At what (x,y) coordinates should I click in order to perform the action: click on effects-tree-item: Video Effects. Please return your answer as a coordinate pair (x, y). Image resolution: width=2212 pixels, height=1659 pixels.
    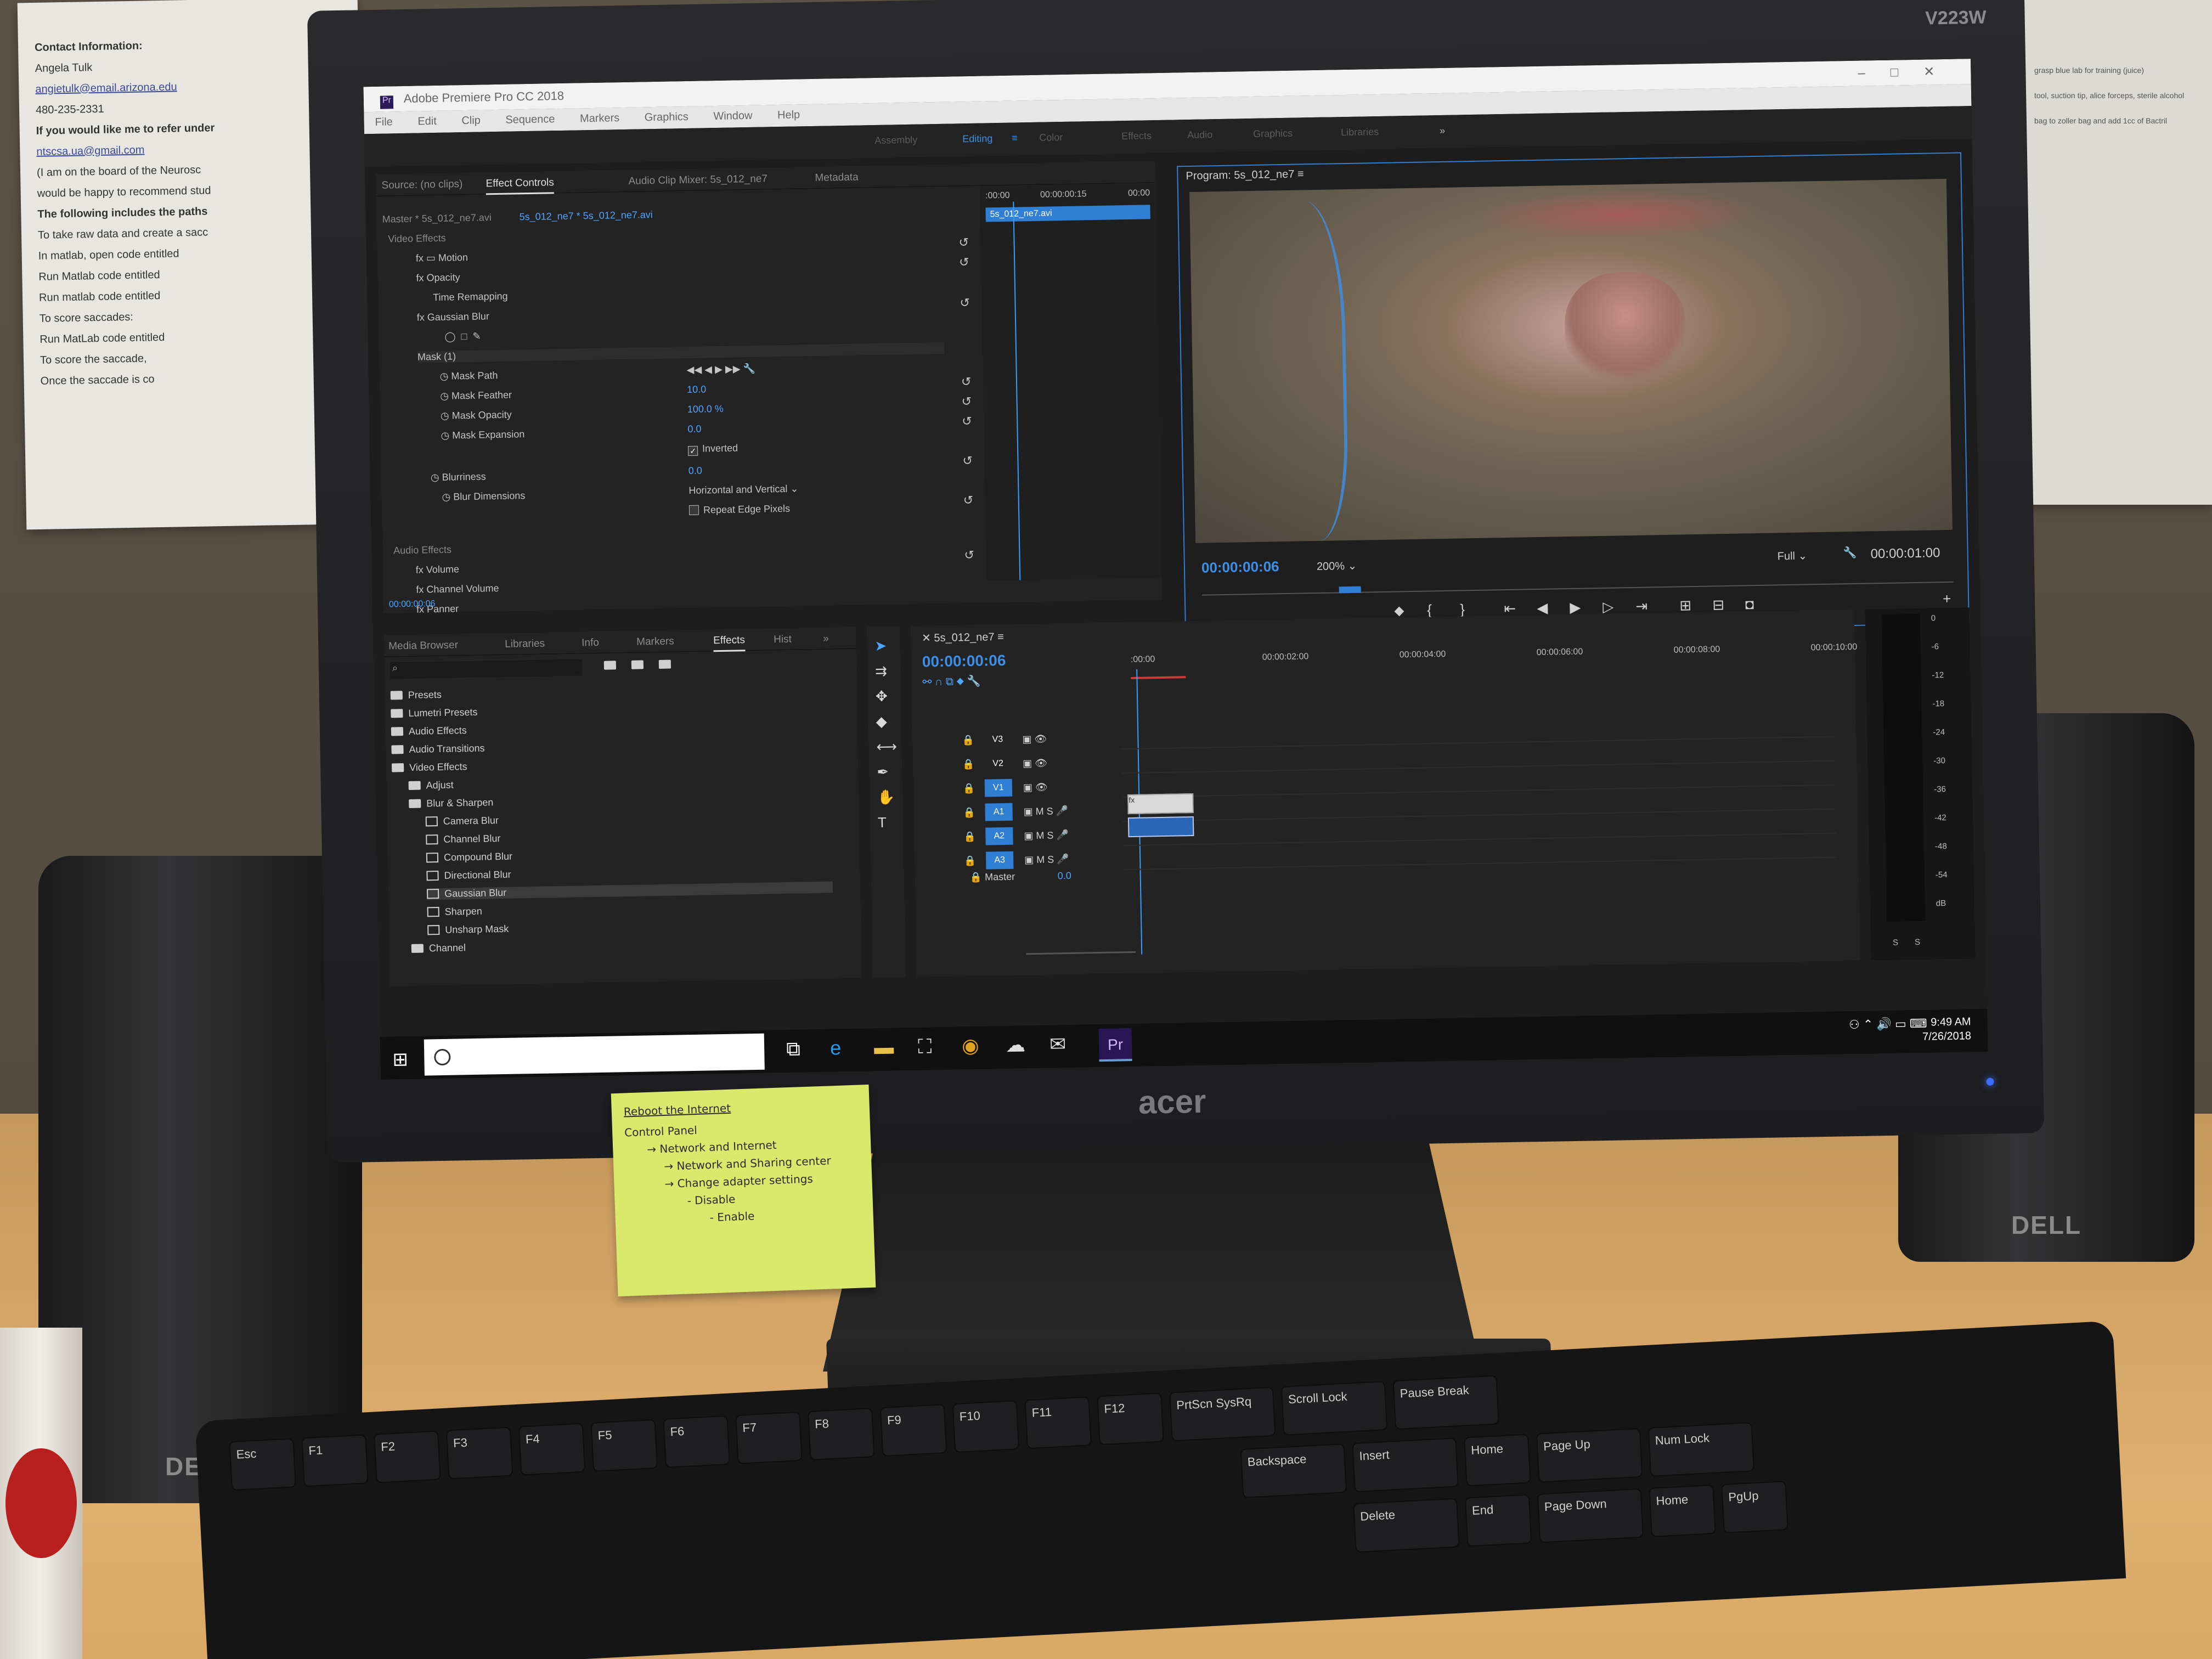
    Looking at the image, I should click on (611, 764).